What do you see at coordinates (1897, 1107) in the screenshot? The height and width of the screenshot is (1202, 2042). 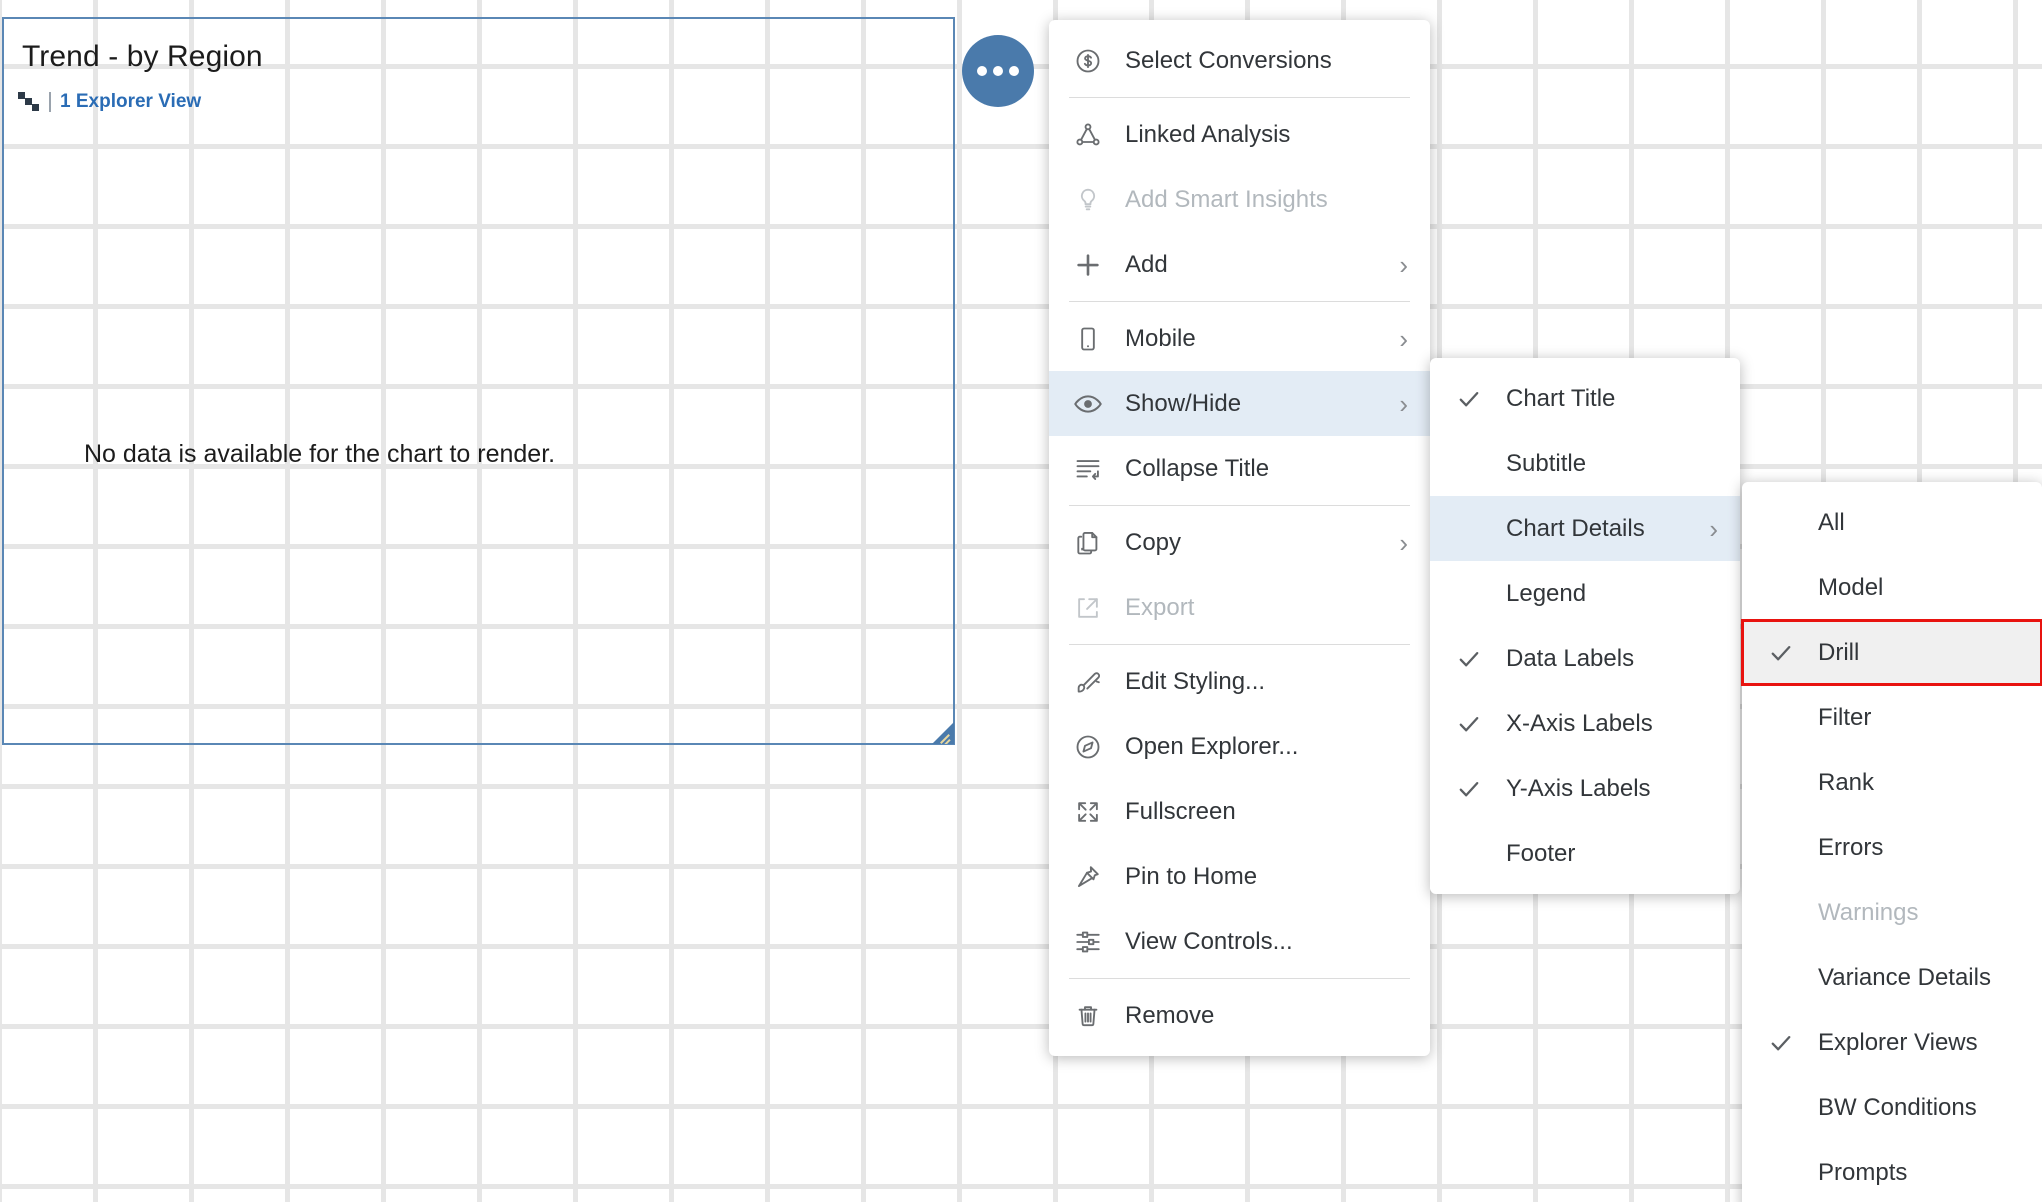 I see `chart-details-item-label: BW Conditions` at bounding box center [1897, 1107].